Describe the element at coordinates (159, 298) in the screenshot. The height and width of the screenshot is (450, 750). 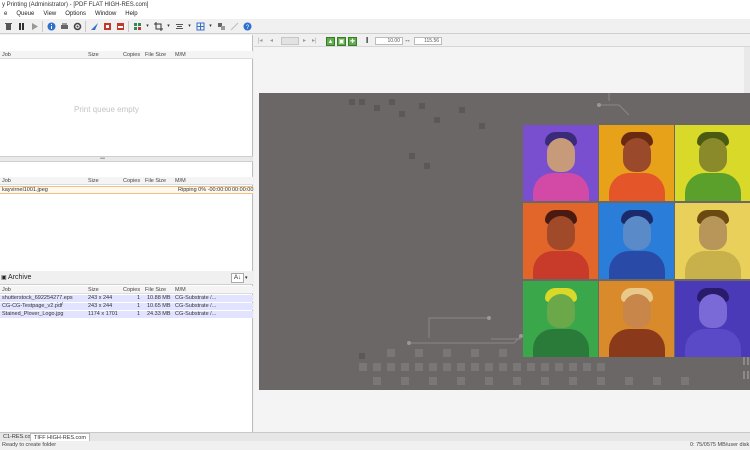
I see `archive-file-size: 10.88 MB` at that location.